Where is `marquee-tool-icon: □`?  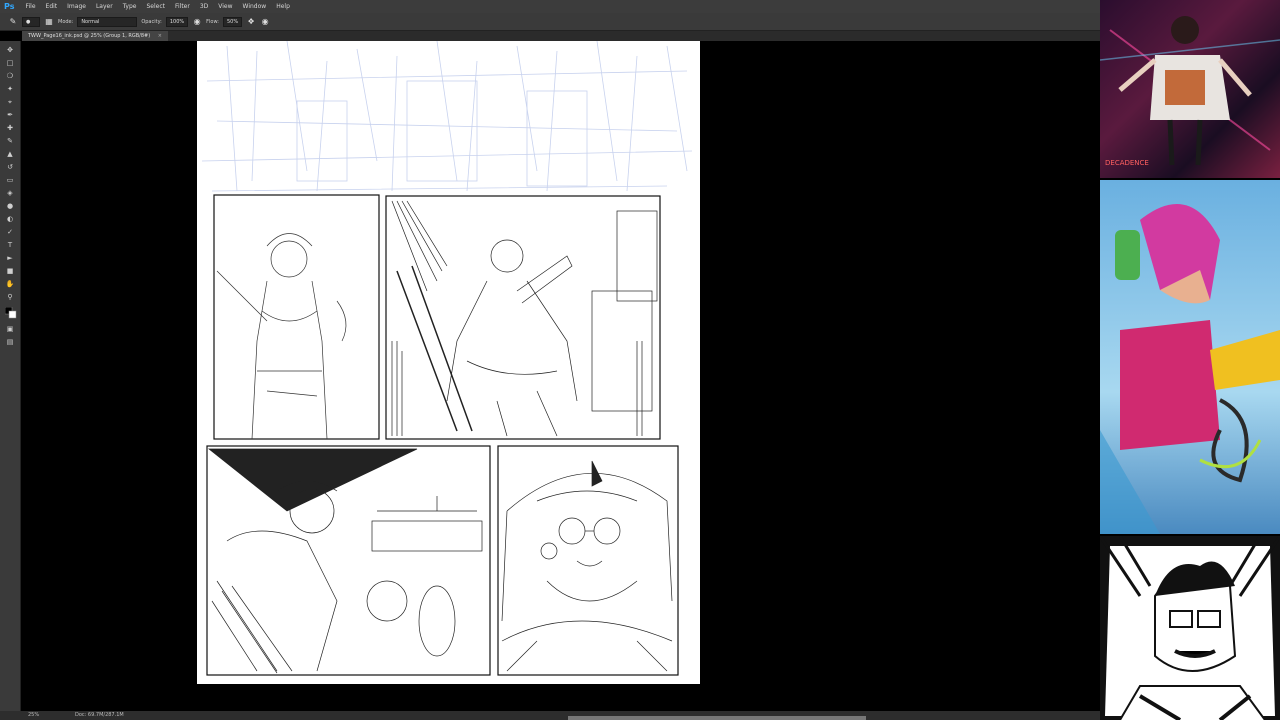
marquee-tool-icon: □ is located at coordinates (10, 63).